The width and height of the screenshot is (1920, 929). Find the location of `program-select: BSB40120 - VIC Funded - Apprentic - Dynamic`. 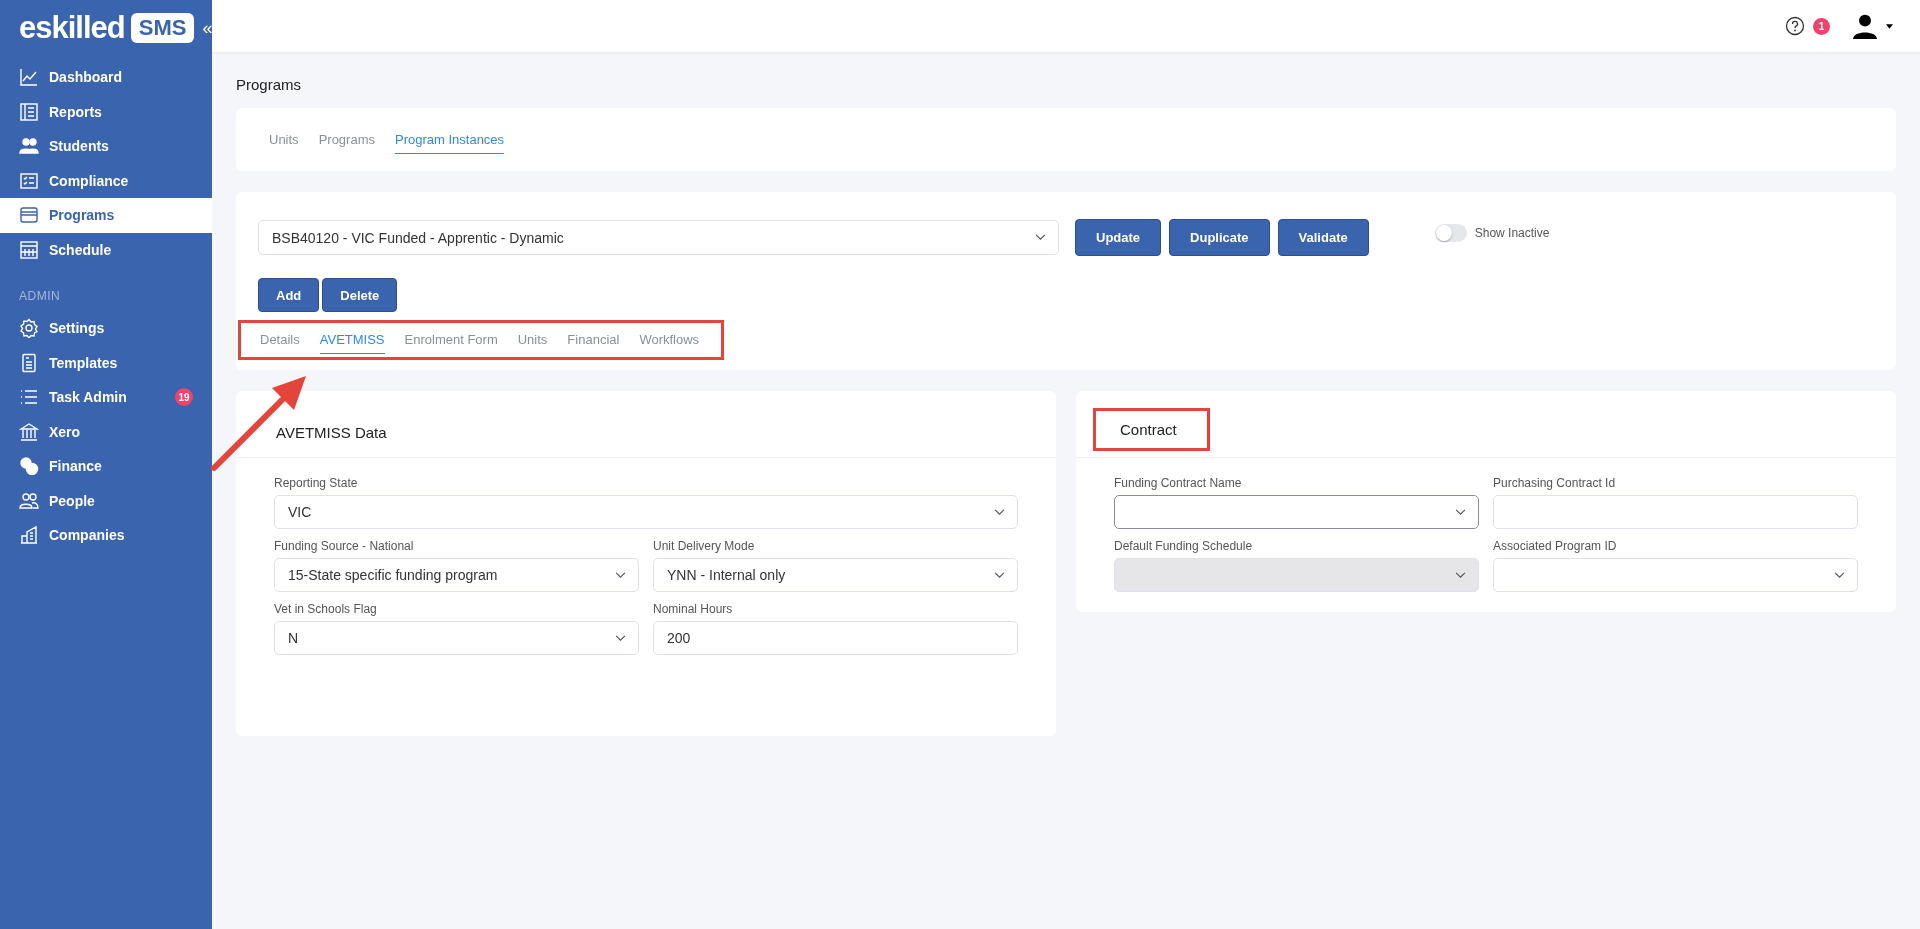

program-select: BSB40120 - VIC Funded - Apprentic - Dynamic is located at coordinates (658, 237).